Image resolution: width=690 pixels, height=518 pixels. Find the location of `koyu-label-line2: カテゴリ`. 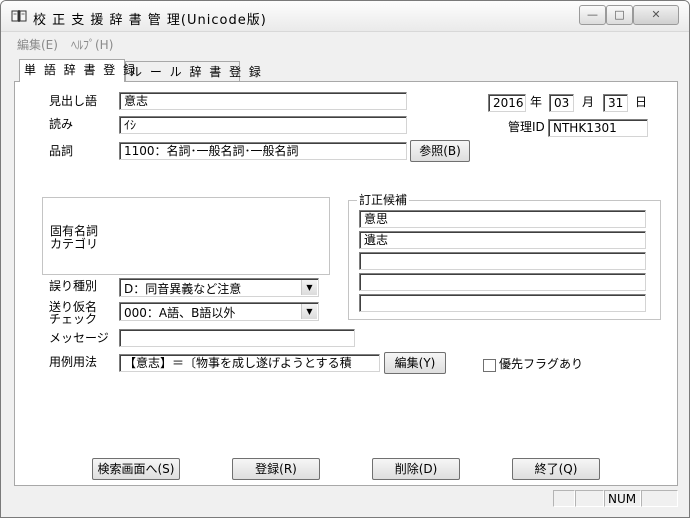

koyu-label-line2: カテゴリ is located at coordinates (74, 244).